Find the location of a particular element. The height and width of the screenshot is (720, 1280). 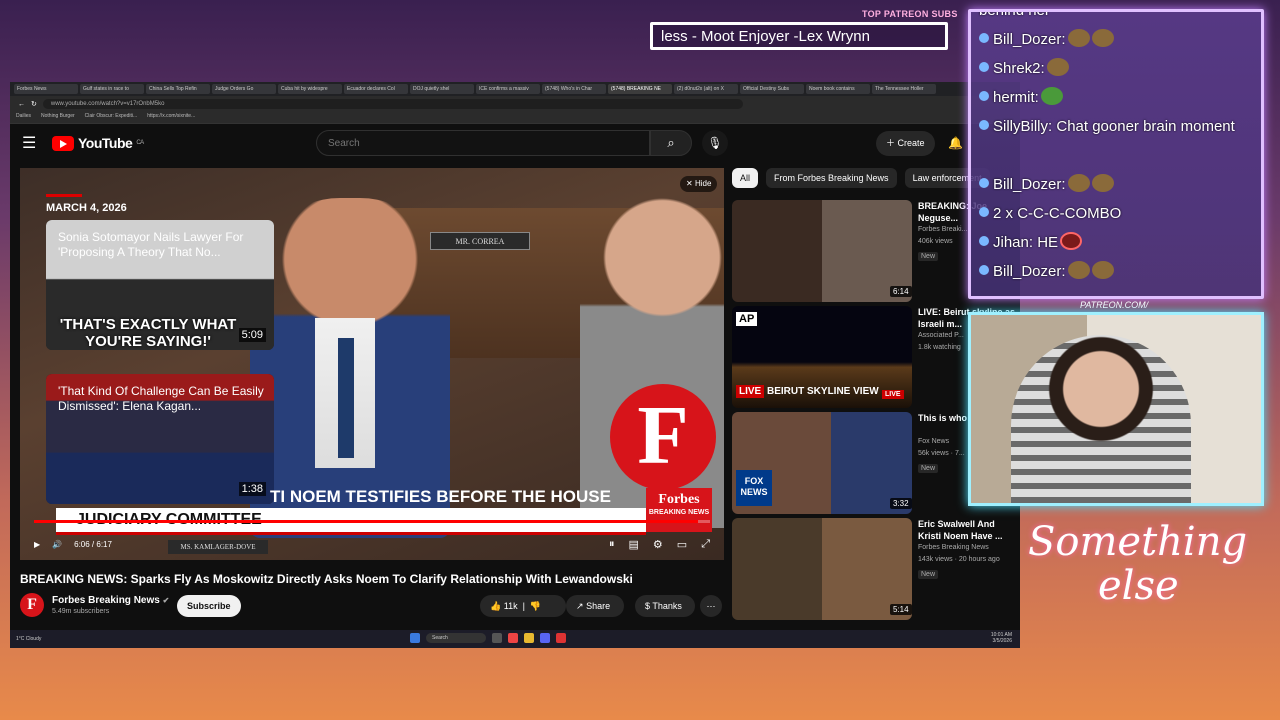

refresh-icon: ↻ is located at coordinates (34, 104).